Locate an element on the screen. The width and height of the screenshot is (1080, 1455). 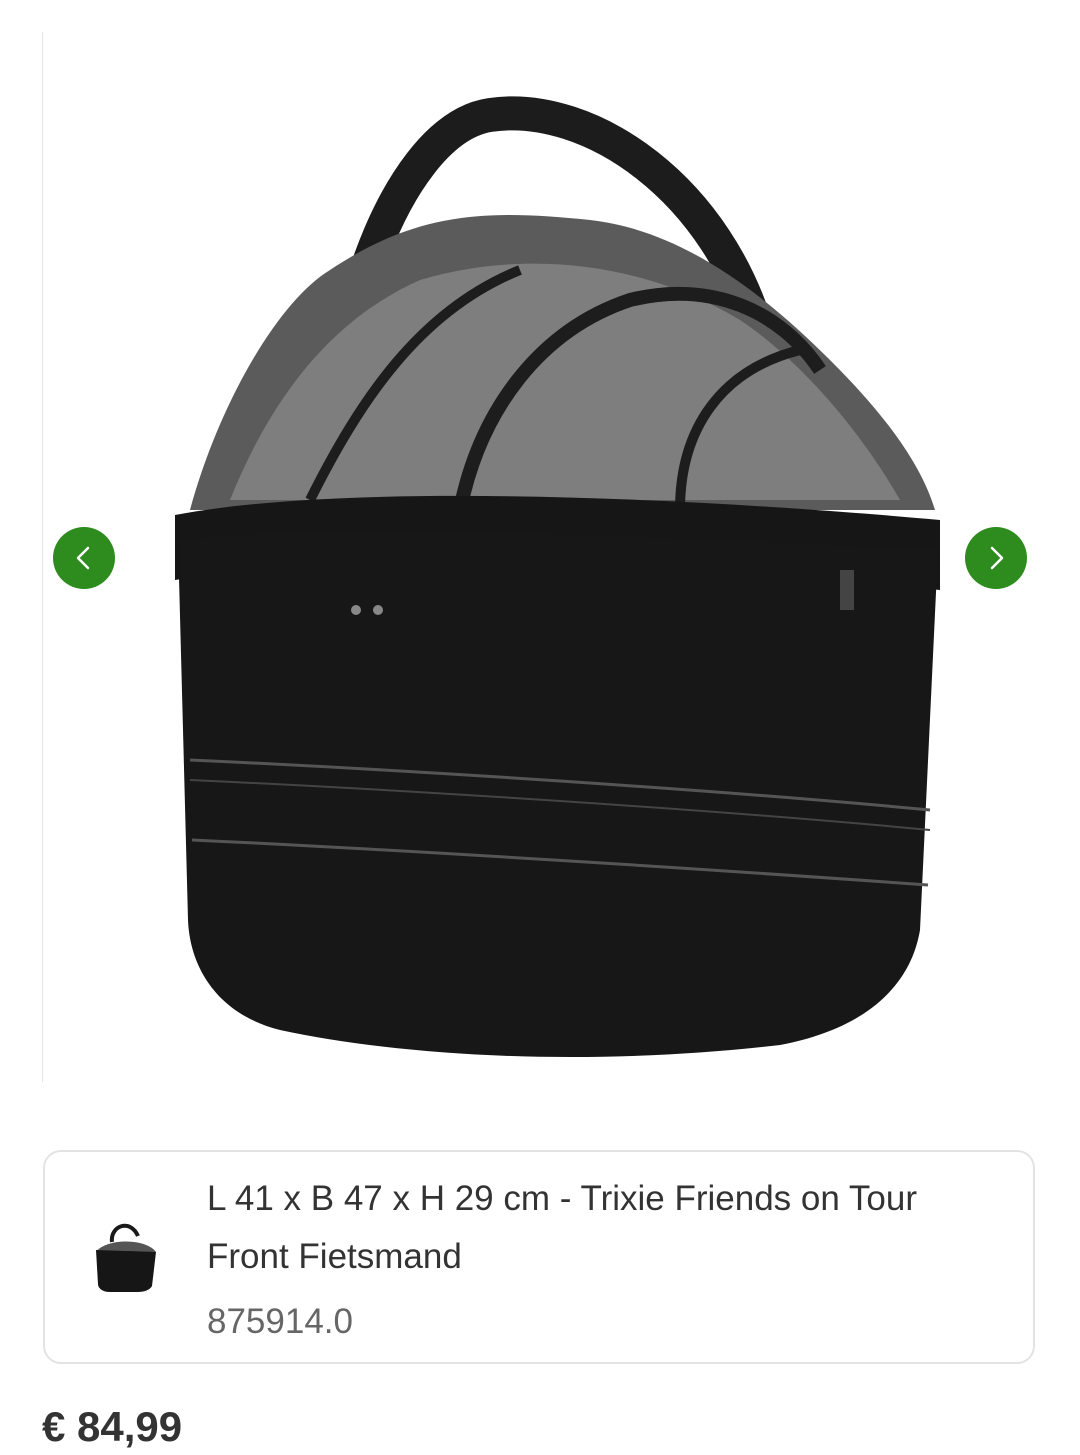
product-price: € 84,99 is located at coordinates (112, 1426).